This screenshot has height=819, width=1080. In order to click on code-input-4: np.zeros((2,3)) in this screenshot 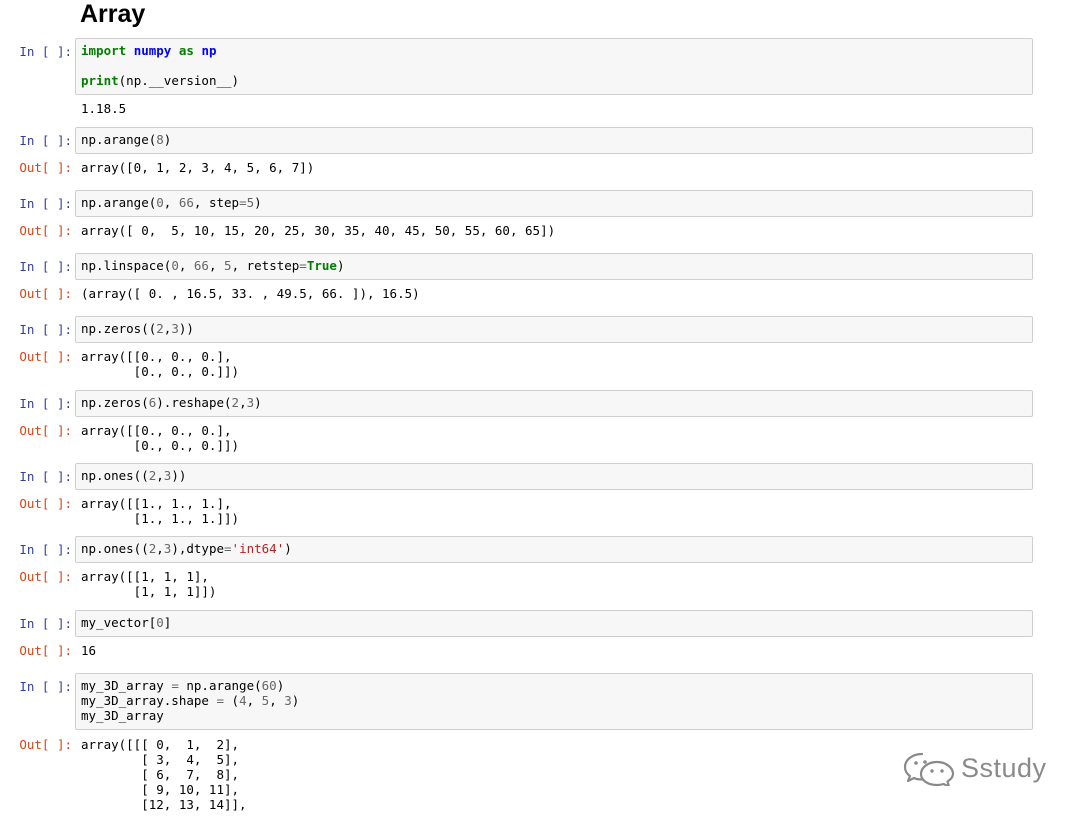, I will do `click(554, 329)`.